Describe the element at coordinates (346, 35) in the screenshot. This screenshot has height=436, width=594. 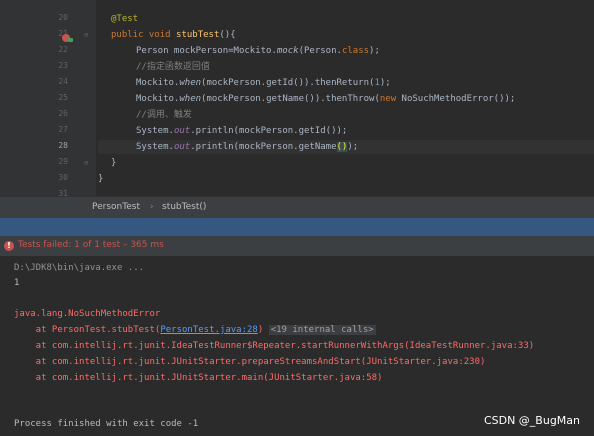
I see `code-line: public void stubTest(){` at that location.